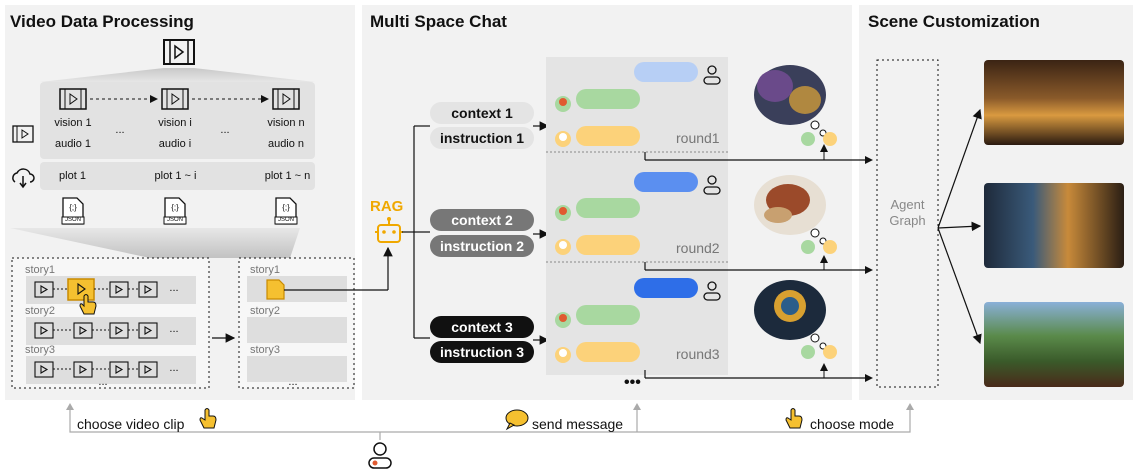  Describe the element at coordinates (907, 220) in the screenshot. I see `agent-graph-line2: Graph` at that location.